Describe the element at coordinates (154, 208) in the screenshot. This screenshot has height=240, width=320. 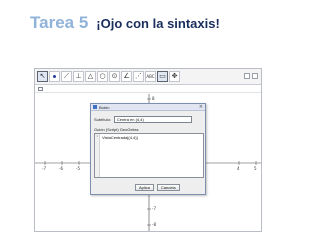
I see `y-tick-label: -7` at that location.